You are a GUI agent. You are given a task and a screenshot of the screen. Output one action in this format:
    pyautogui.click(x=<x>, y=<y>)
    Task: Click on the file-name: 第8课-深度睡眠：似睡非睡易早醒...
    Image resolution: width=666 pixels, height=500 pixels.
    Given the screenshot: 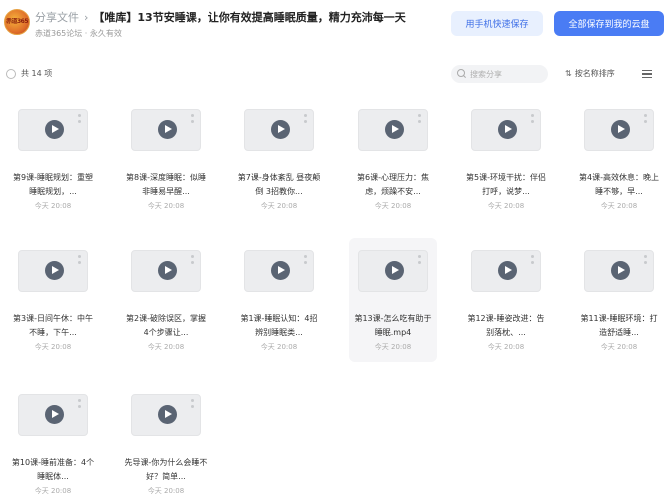 What is the action you would take?
    pyautogui.click(x=166, y=185)
    